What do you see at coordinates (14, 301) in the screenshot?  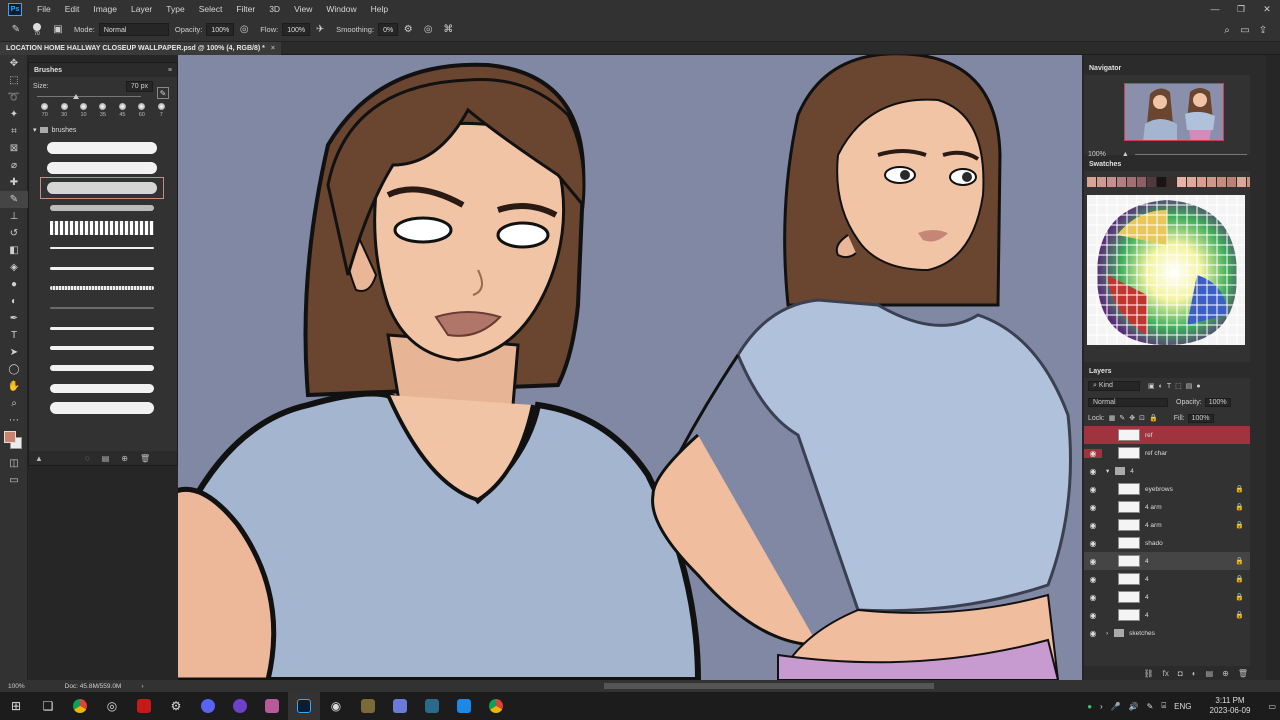 I see `dodge-tool-icon: ◐` at bounding box center [14, 301].